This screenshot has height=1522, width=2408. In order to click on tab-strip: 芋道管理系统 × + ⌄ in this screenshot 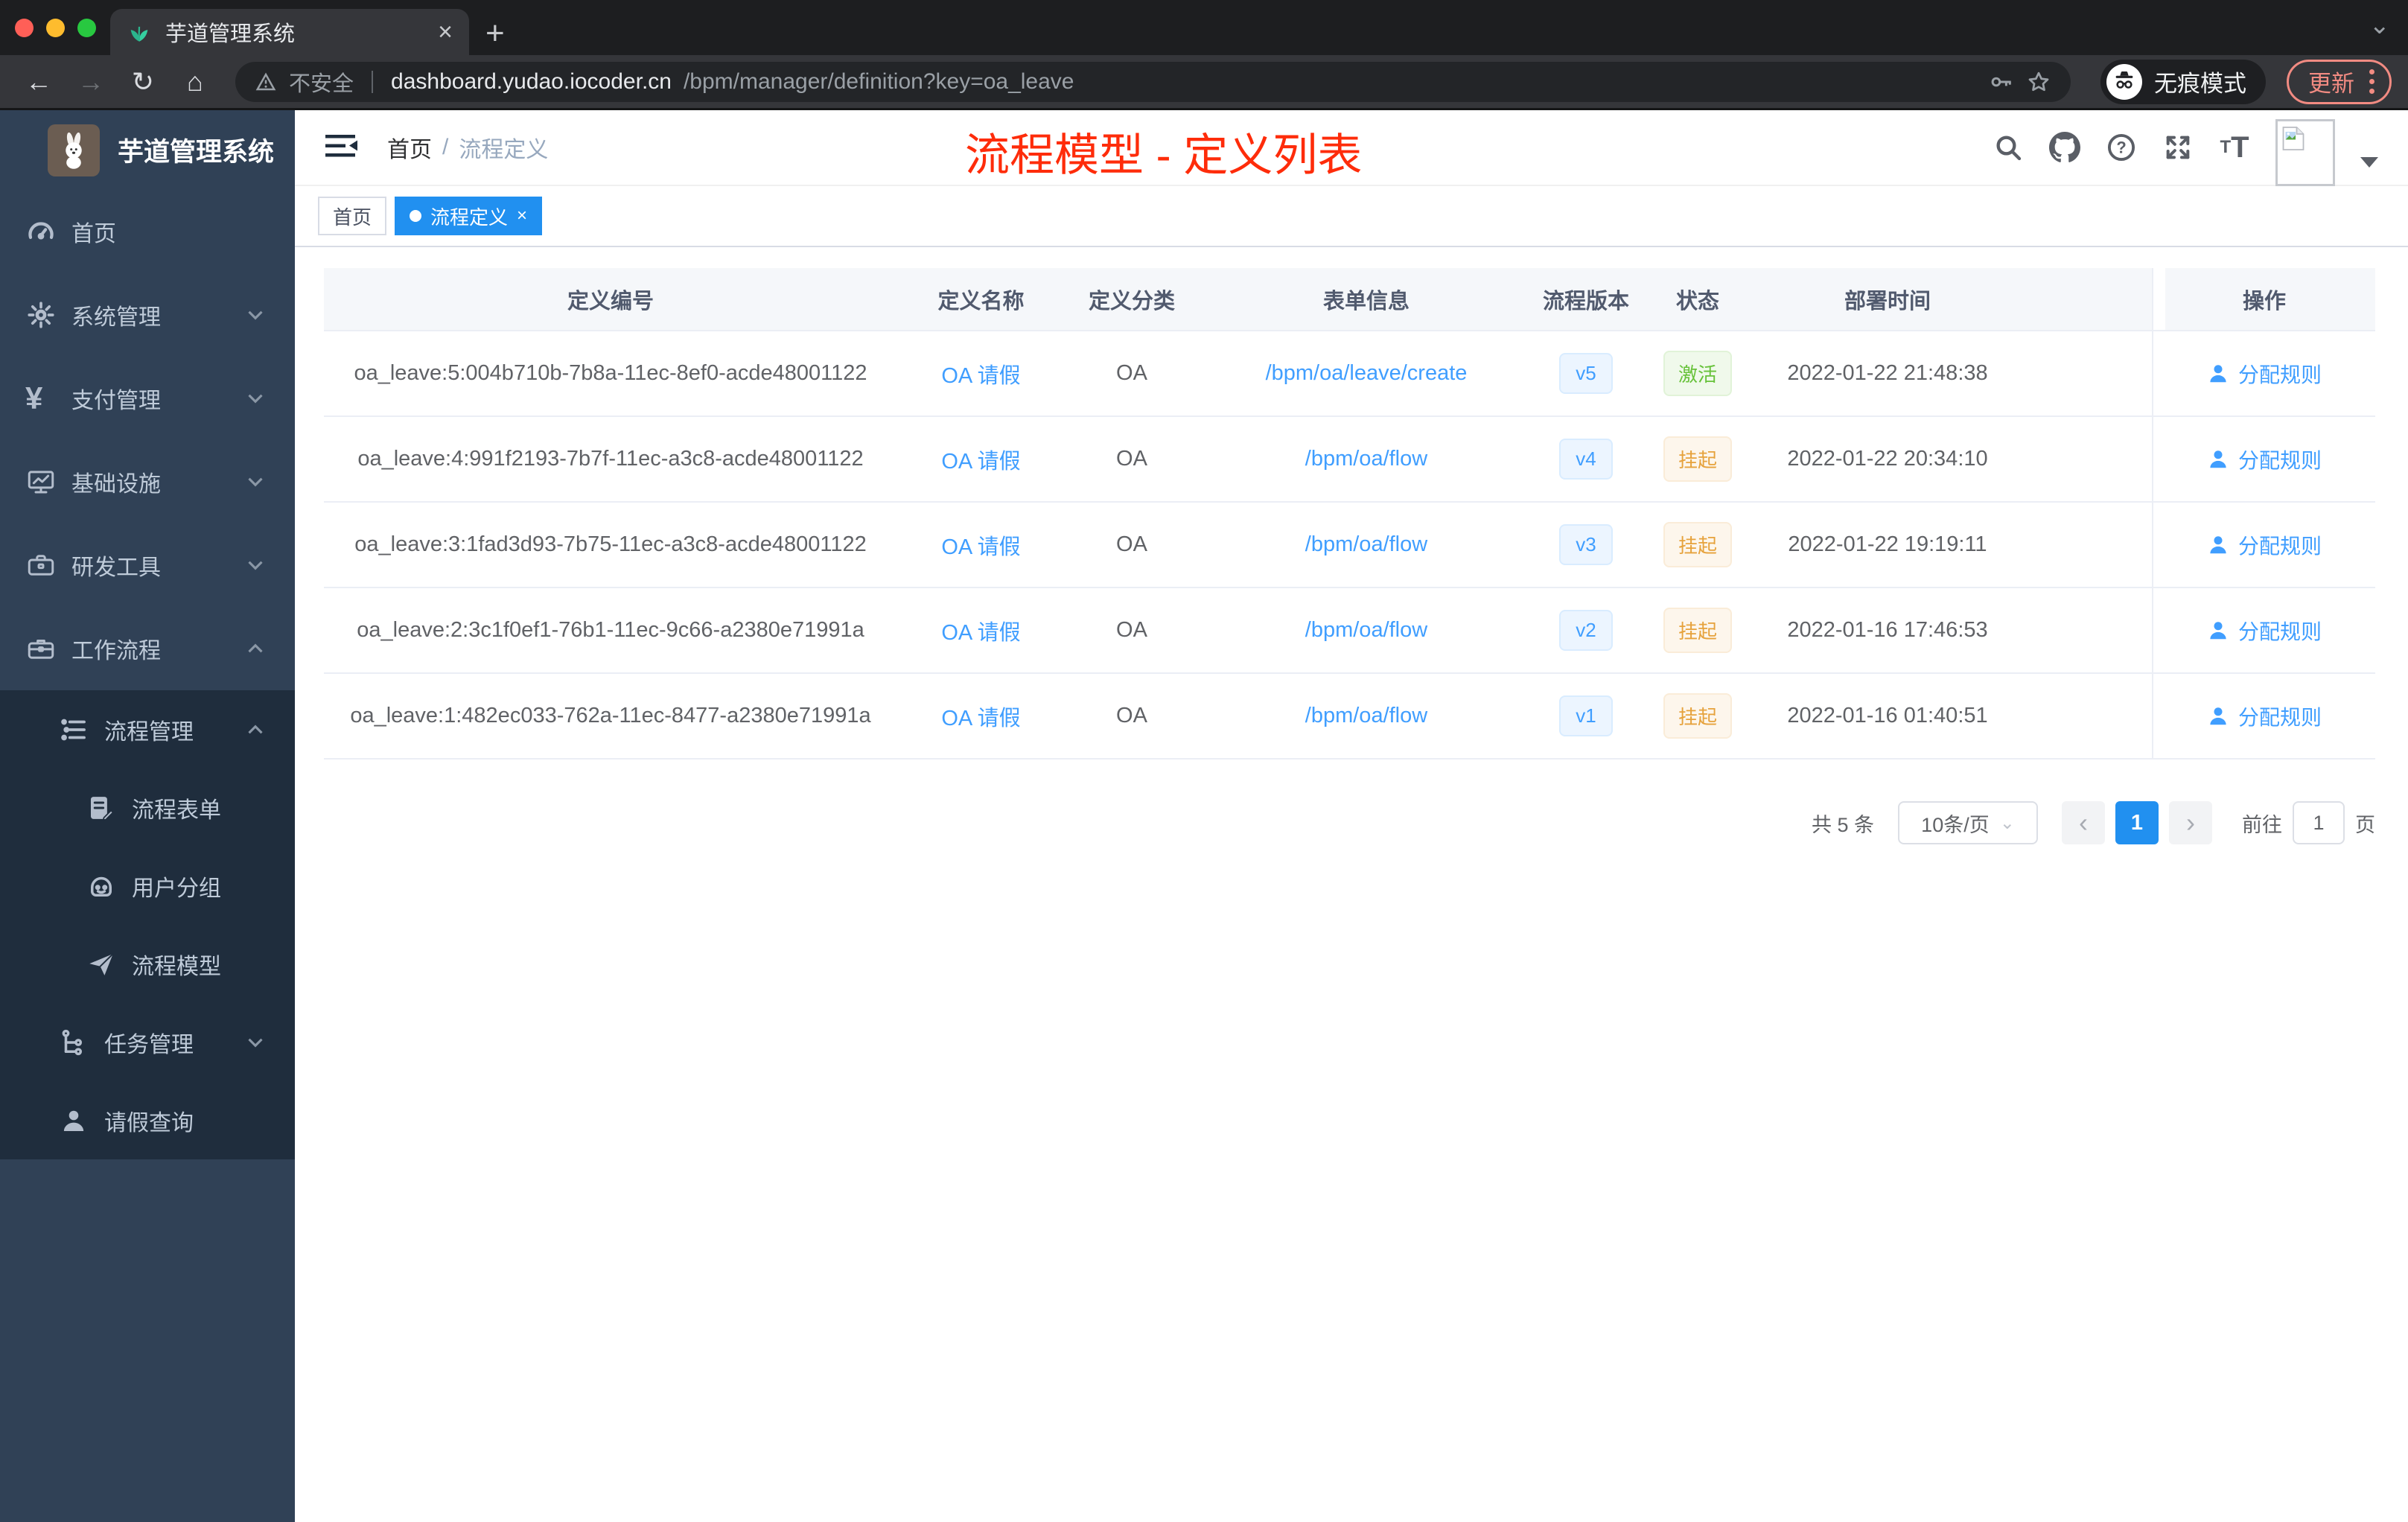, I will do `click(1204, 27)`.